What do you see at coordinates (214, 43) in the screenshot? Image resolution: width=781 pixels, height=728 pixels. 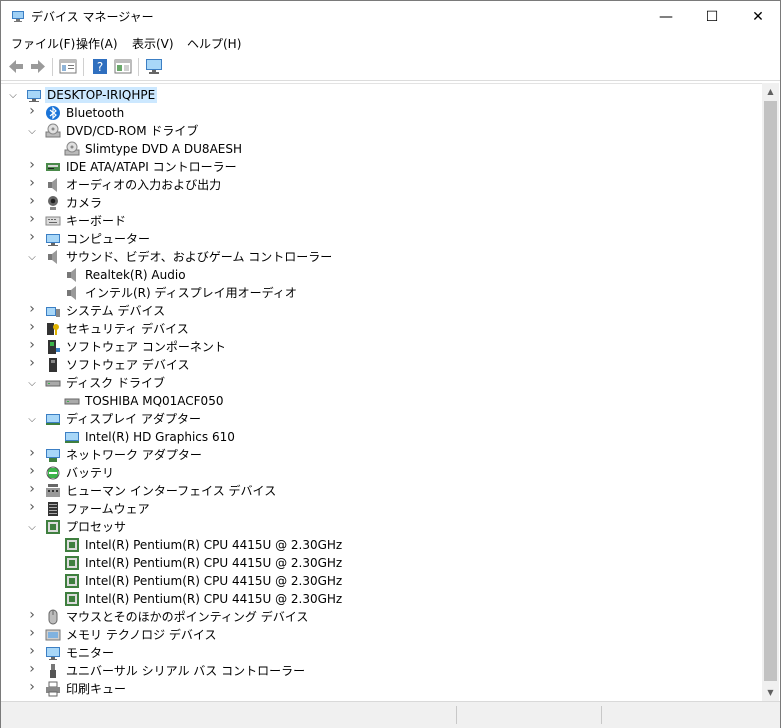 I see `menu-help: ヘルプ(H)` at bounding box center [214, 43].